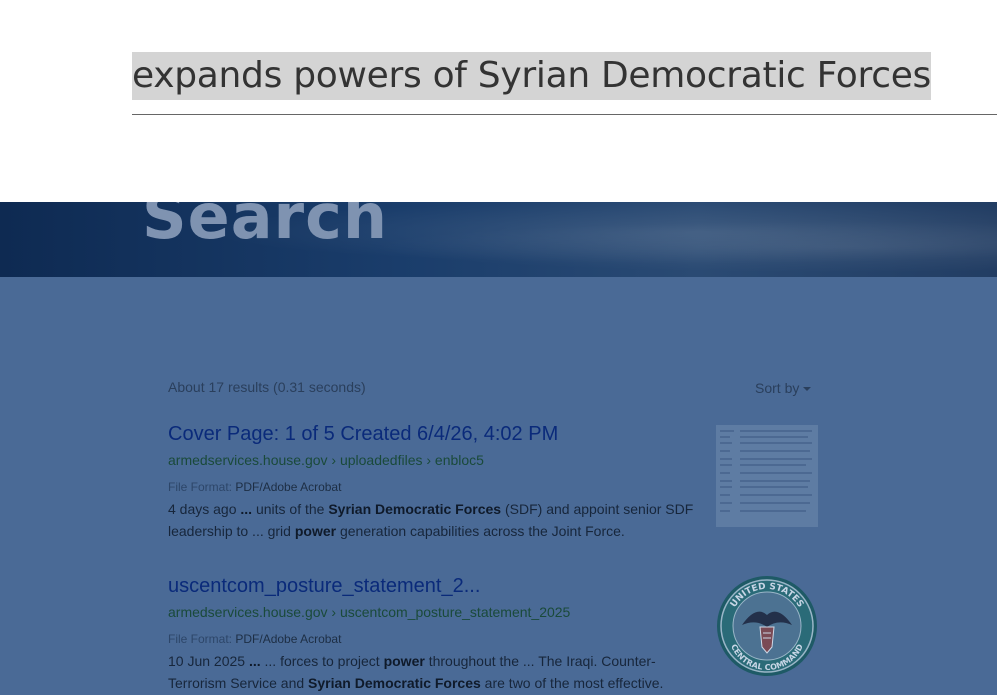  What do you see at coordinates (265, 227) in the screenshot?
I see `page-title: Search` at bounding box center [265, 227].